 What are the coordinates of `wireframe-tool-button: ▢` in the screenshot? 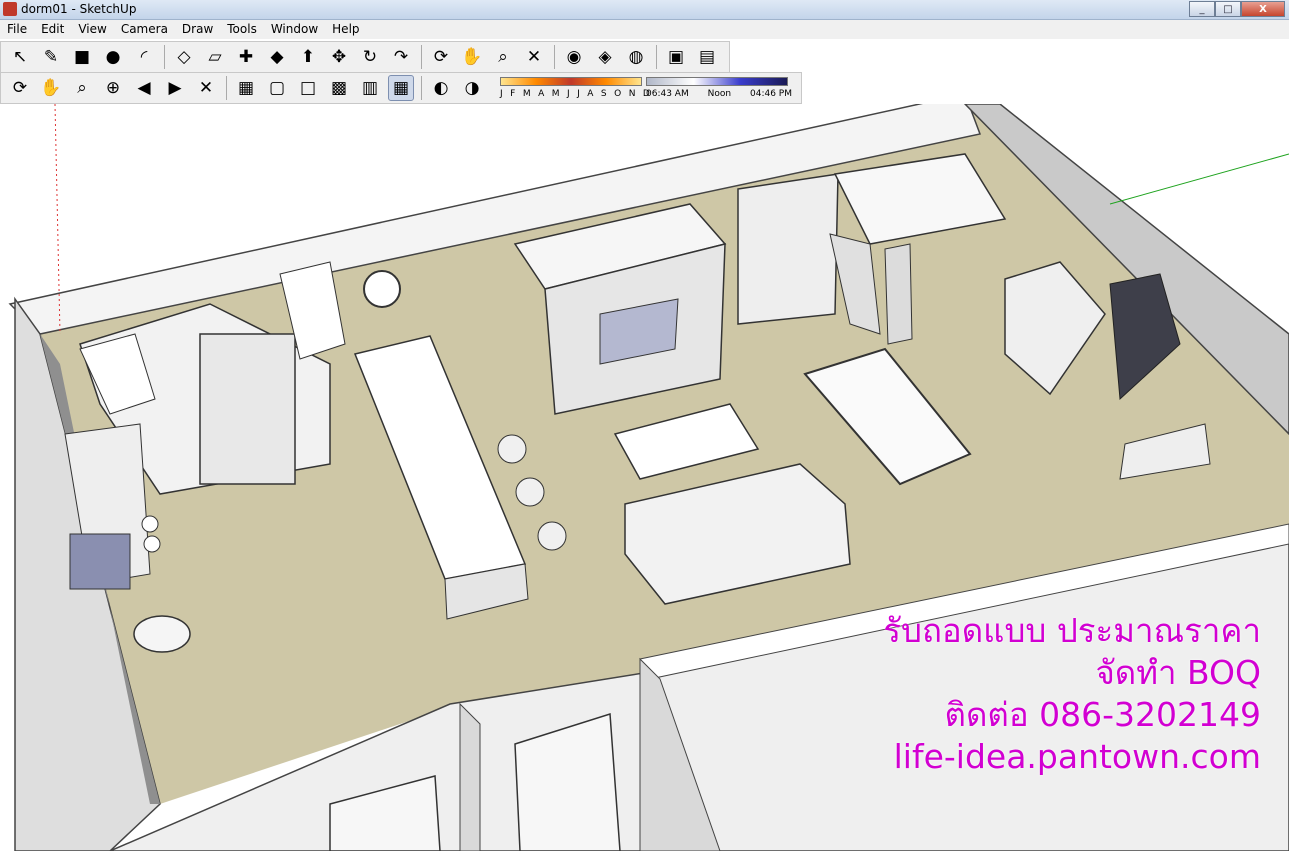 It's located at (277, 88).